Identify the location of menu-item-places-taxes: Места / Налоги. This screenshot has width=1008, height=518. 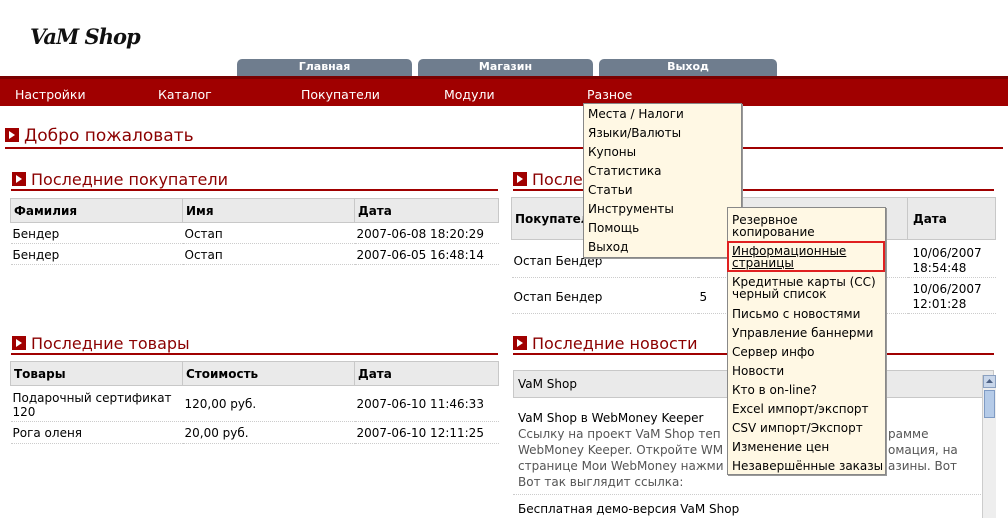
(636, 114).